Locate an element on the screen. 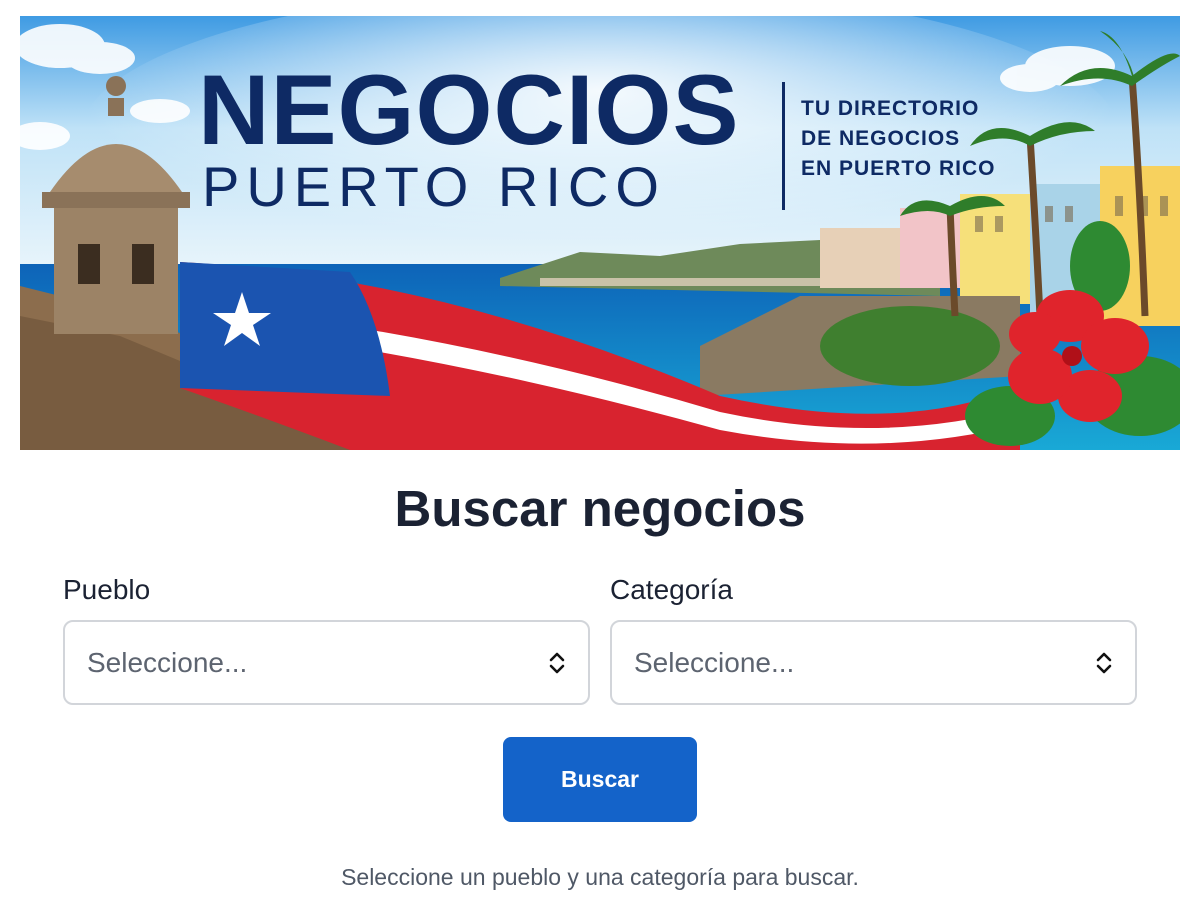  brand-logo: NEGOCIOS PUERTO RICO is located at coordinates (469, 136).